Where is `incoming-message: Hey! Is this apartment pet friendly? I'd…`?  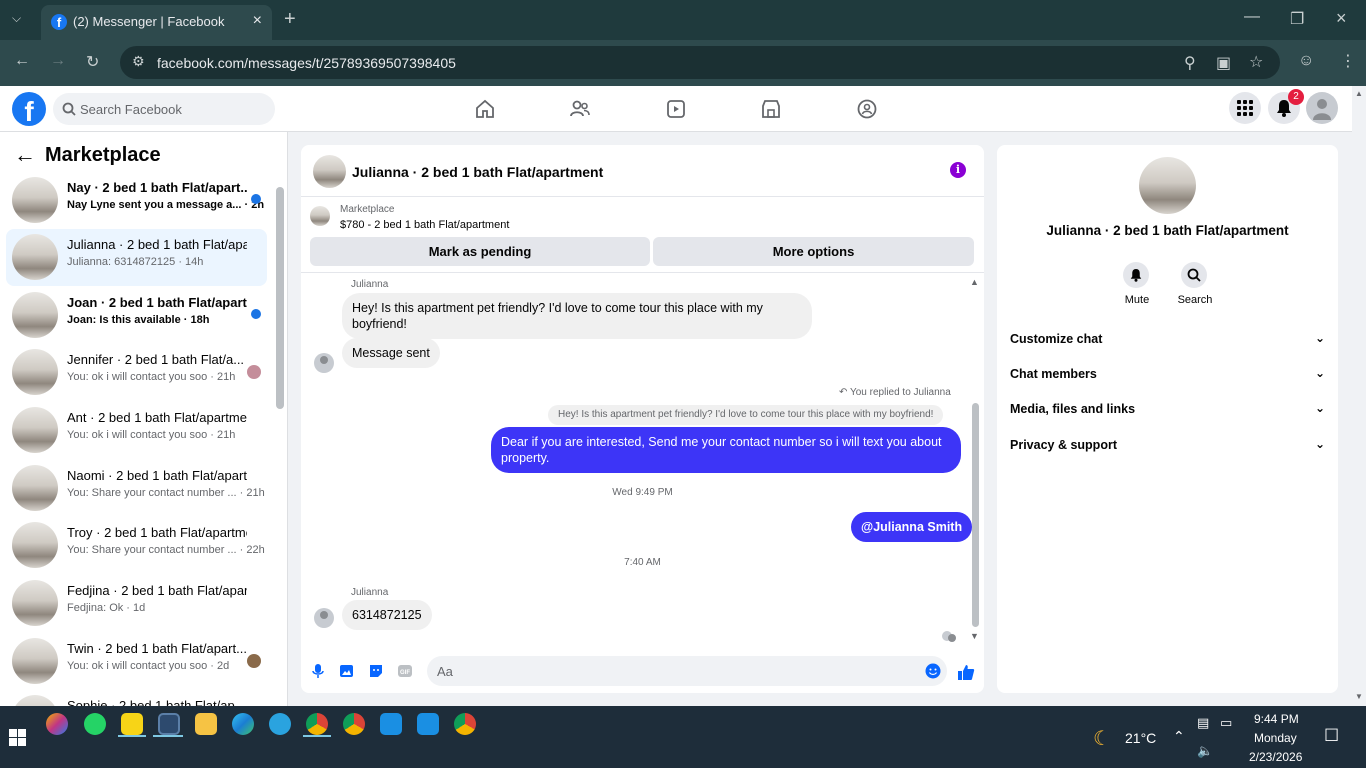 incoming-message: Hey! Is this apartment pet friendly? I'd… is located at coordinates (577, 316).